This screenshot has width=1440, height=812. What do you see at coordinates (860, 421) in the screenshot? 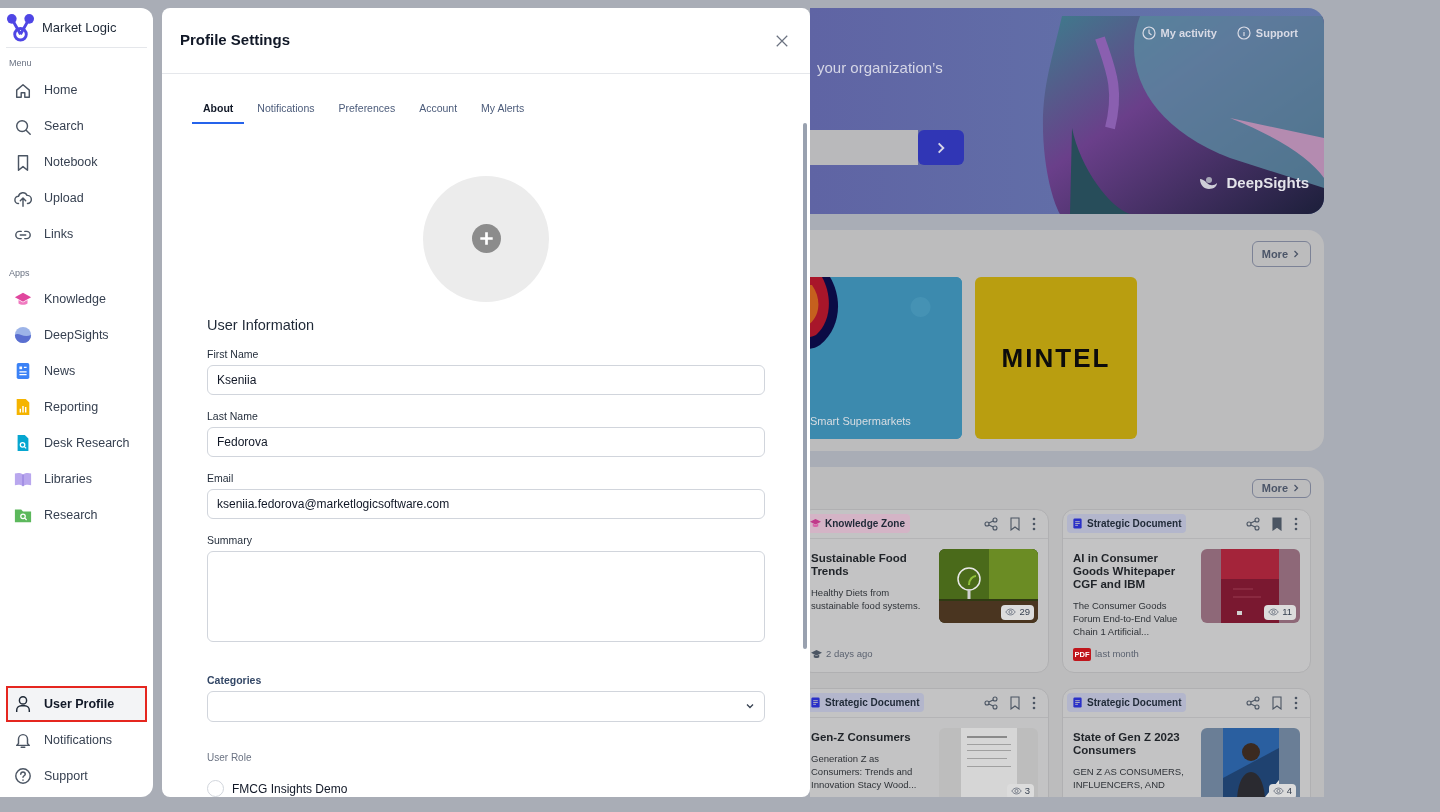
I see `tile-caption: Smart Supermarkets` at bounding box center [860, 421].